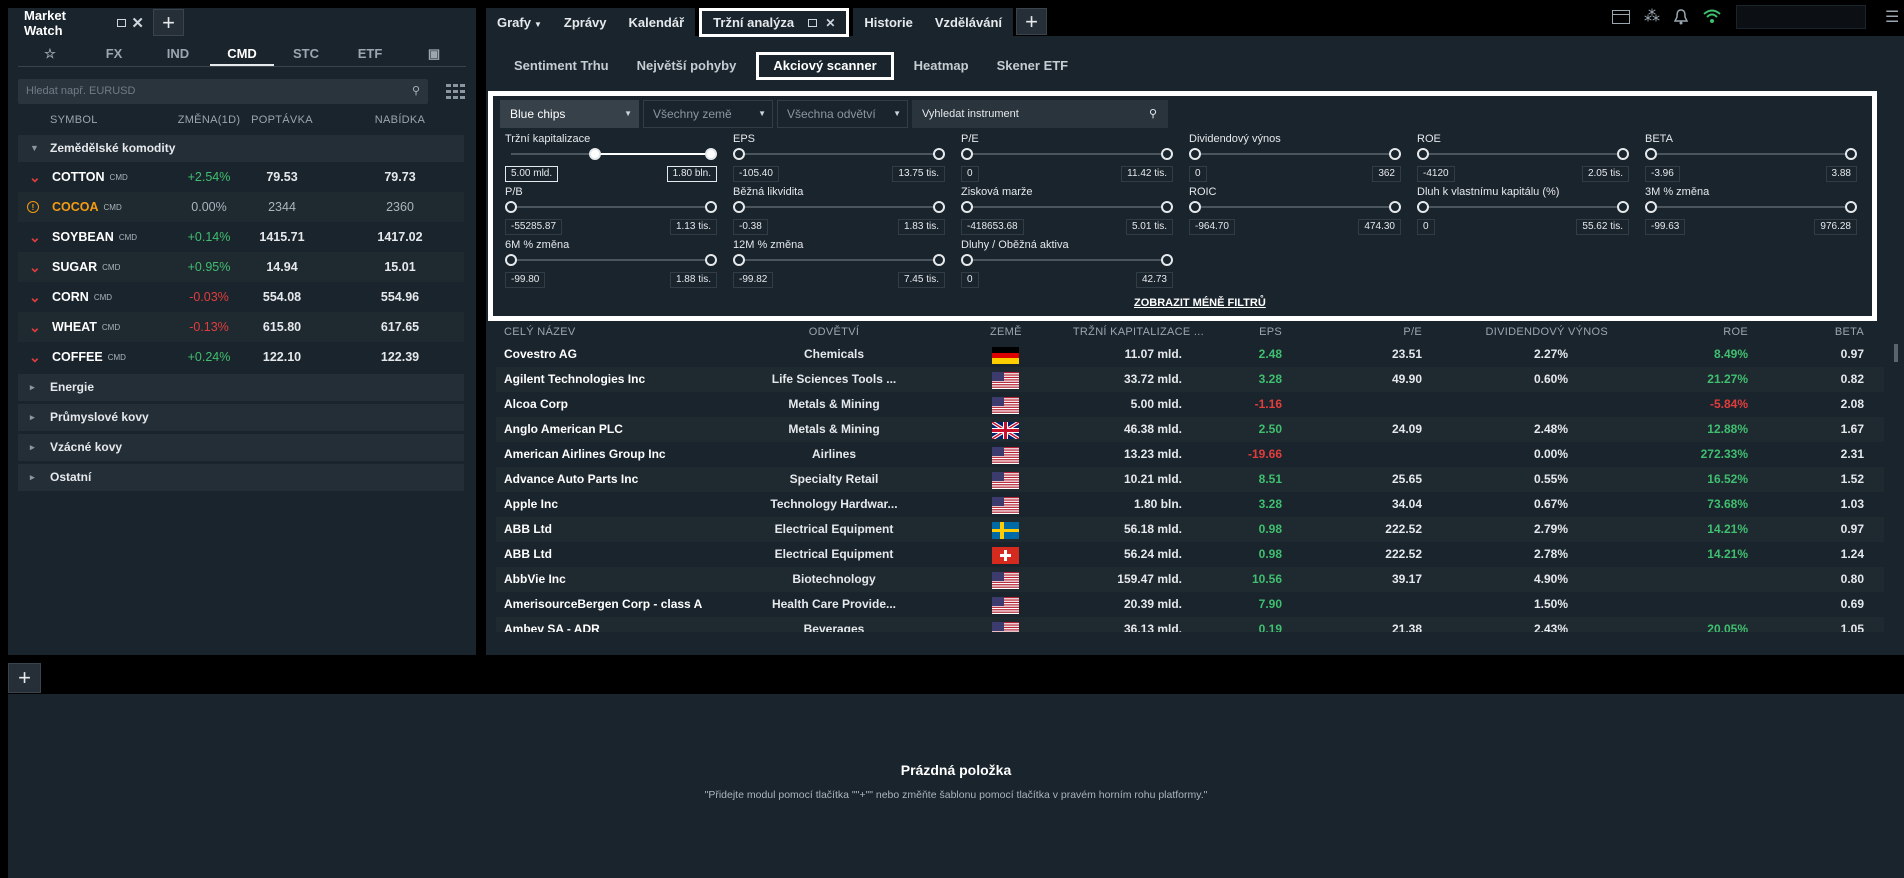  Describe the element at coordinates (968, 22) in the screenshot. I see `tab-education: Vzdělávání` at that location.